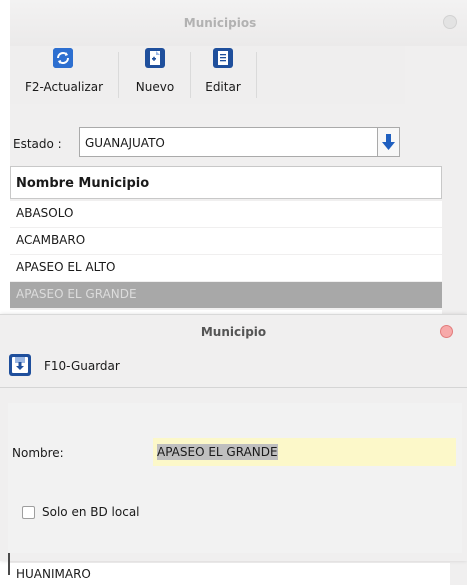 The image size is (467, 585). Describe the element at coordinates (64, 87) in the screenshot. I see `refresh-label: F2-Actualizar` at that location.